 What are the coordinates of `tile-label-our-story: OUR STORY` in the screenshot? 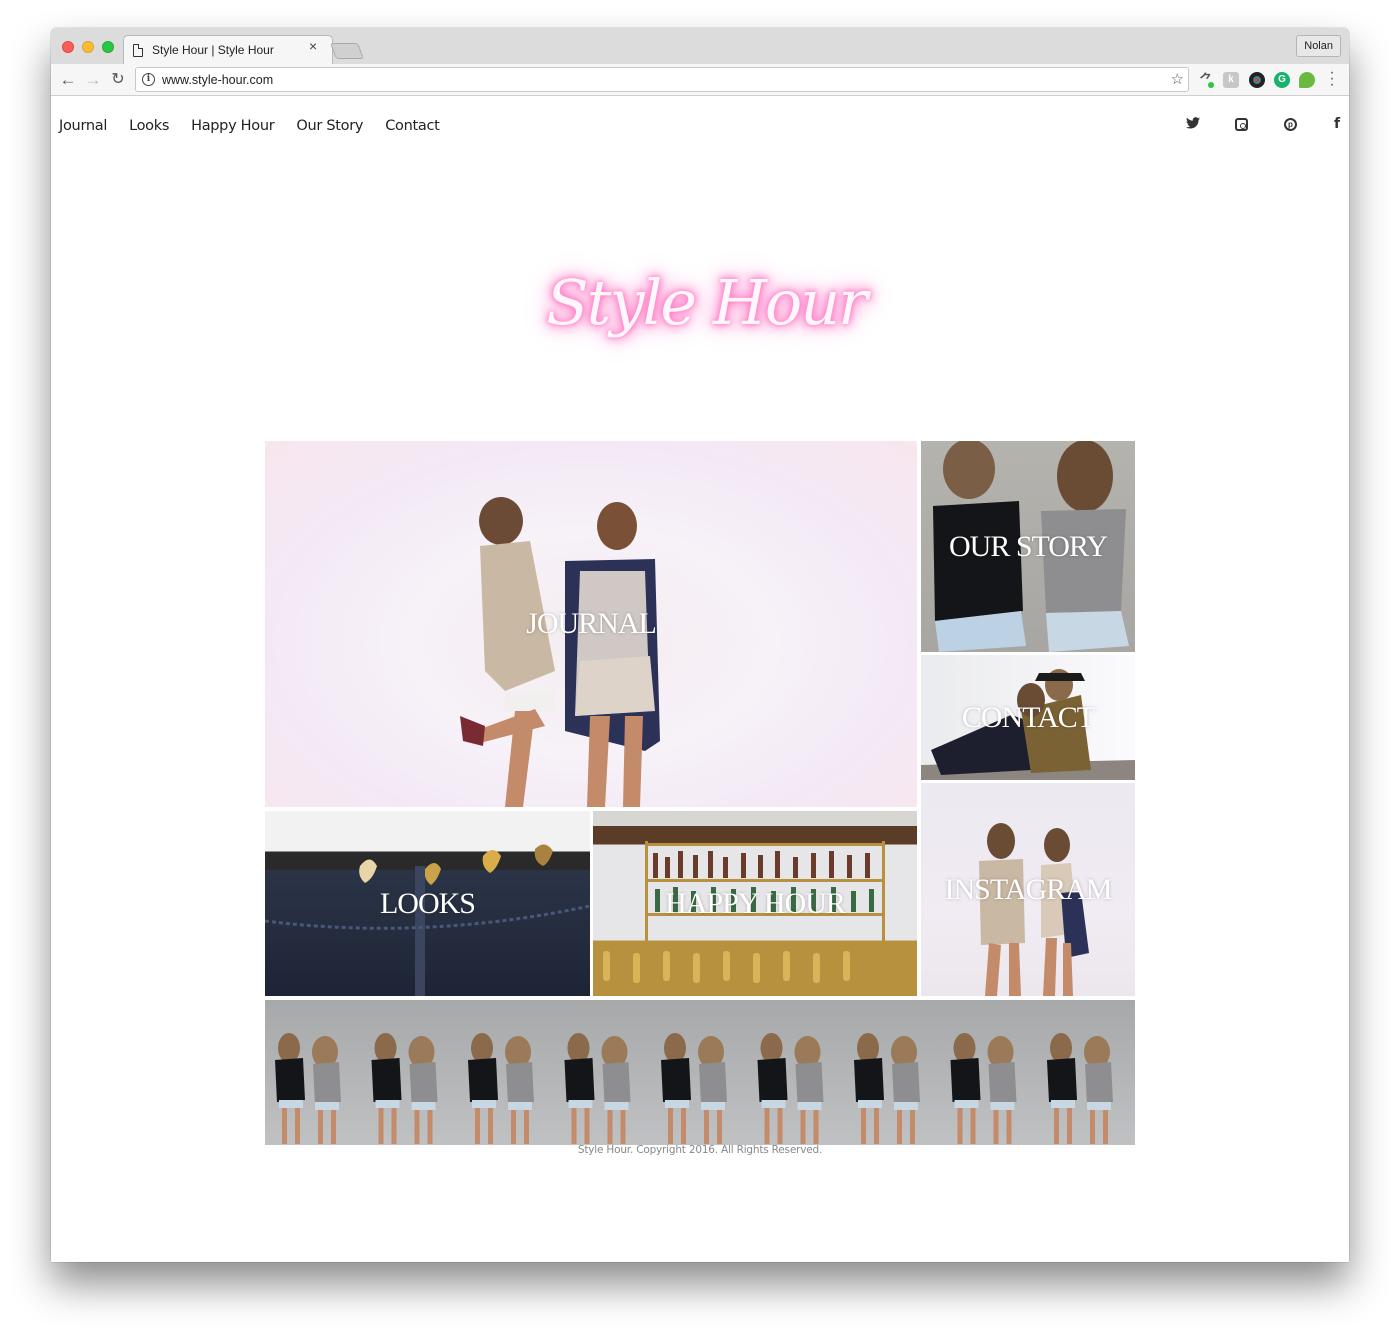 It's located at (1028, 546).